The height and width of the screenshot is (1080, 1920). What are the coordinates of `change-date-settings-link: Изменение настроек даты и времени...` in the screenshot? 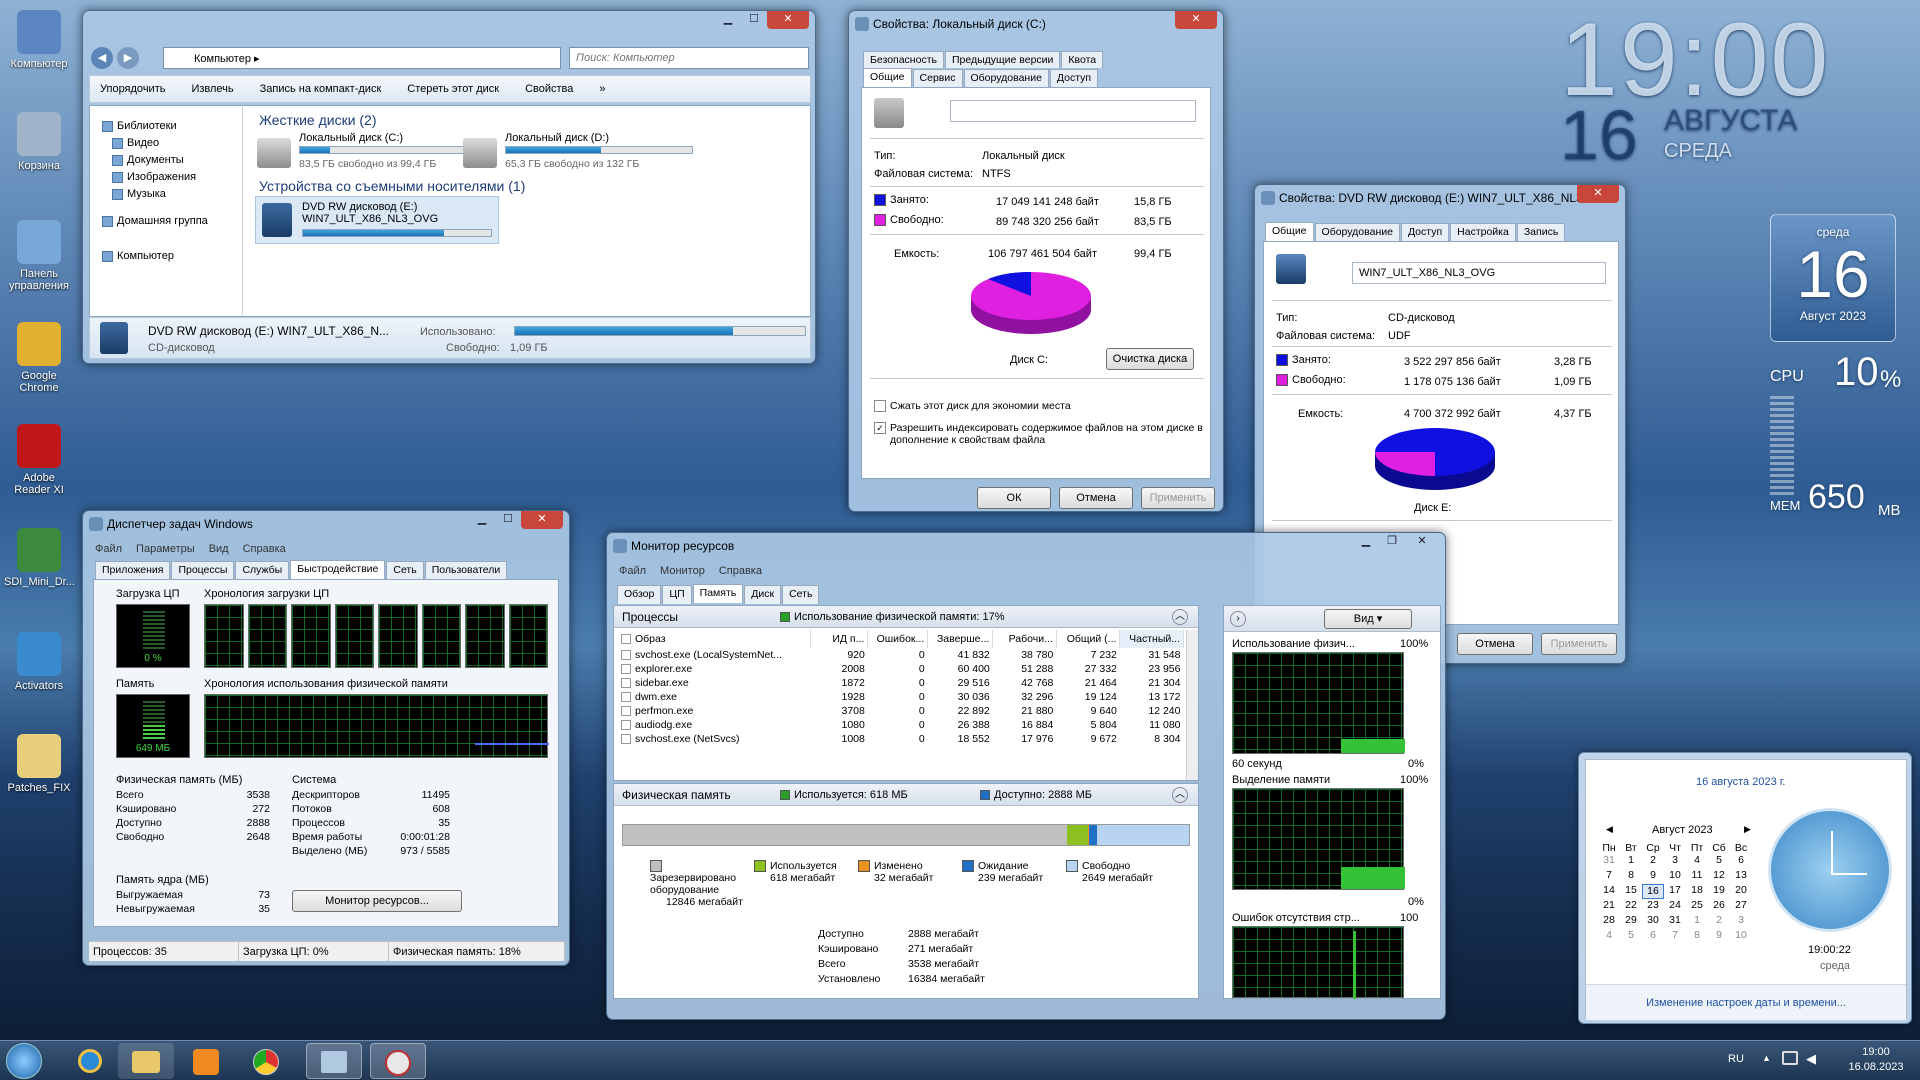 It's located at (1746, 1003).